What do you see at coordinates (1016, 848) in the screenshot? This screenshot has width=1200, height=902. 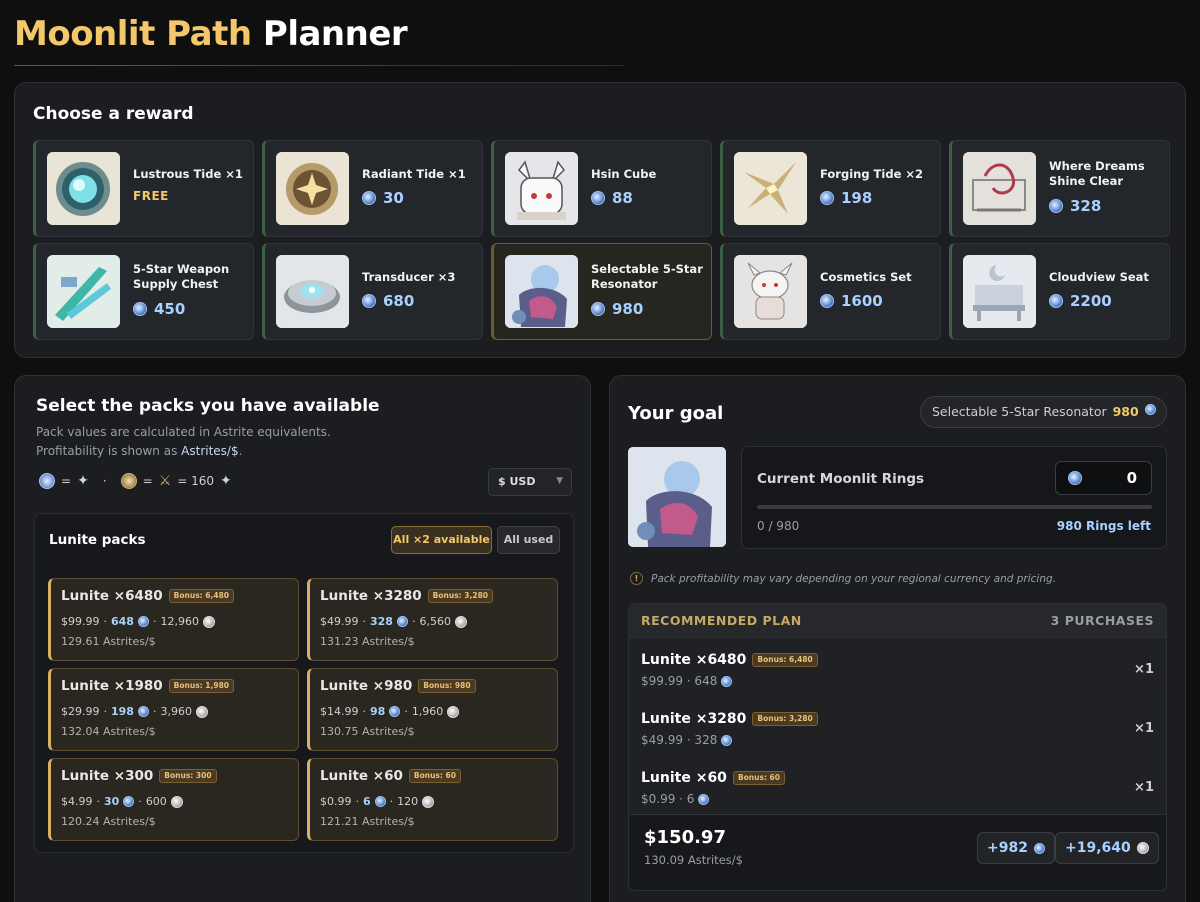 I see `rings-gain-chip: +982` at bounding box center [1016, 848].